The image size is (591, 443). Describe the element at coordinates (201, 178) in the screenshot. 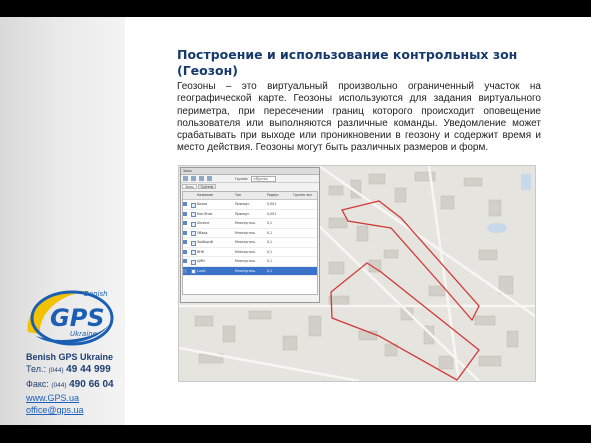

I see `delete-zone-icon` at that location.